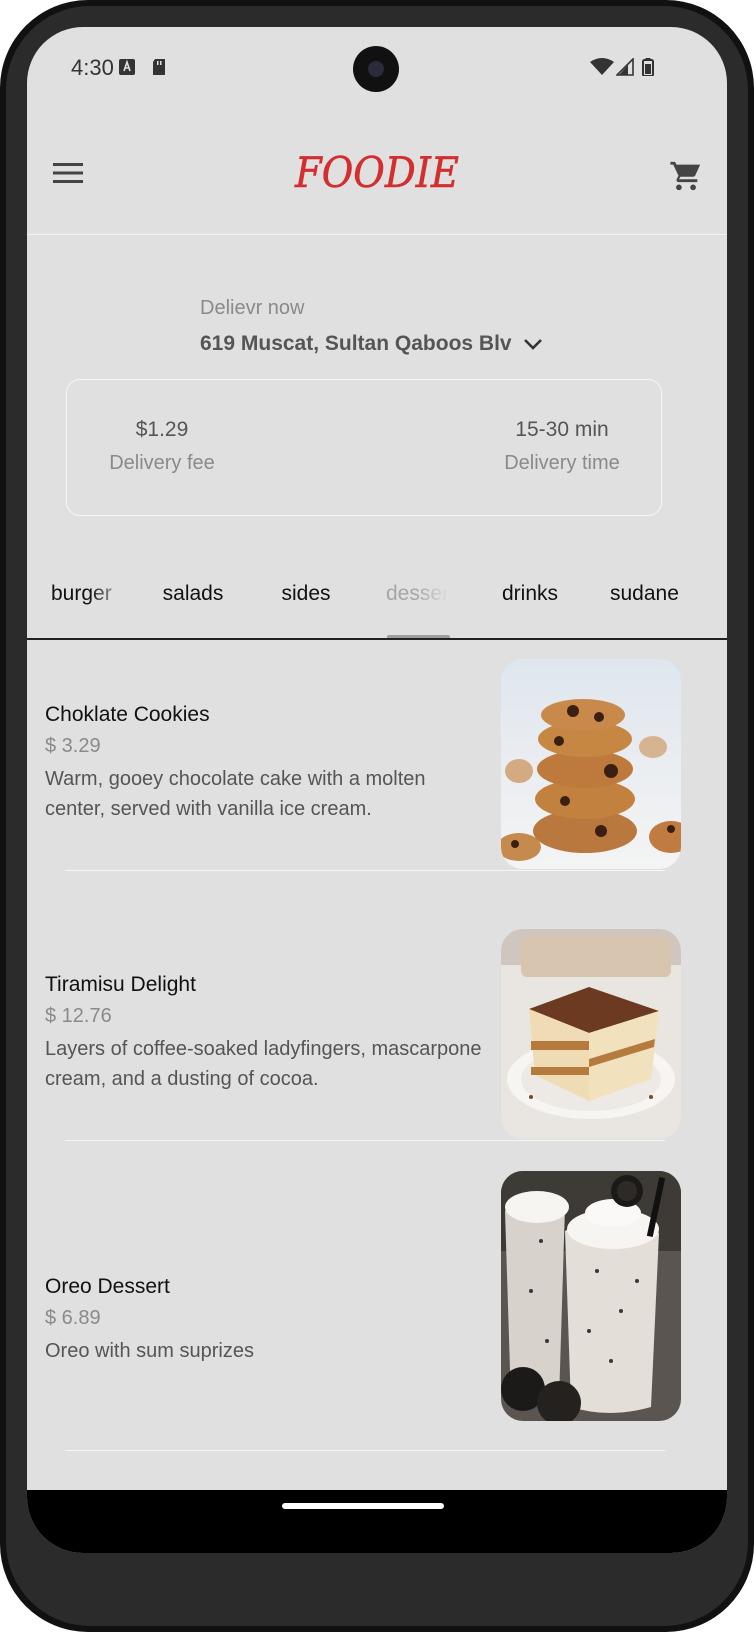  What do you see at coordinates (127, 67) in the screenshot?
I see `keyboard-notification-icon` at bounding box center [127, 67].